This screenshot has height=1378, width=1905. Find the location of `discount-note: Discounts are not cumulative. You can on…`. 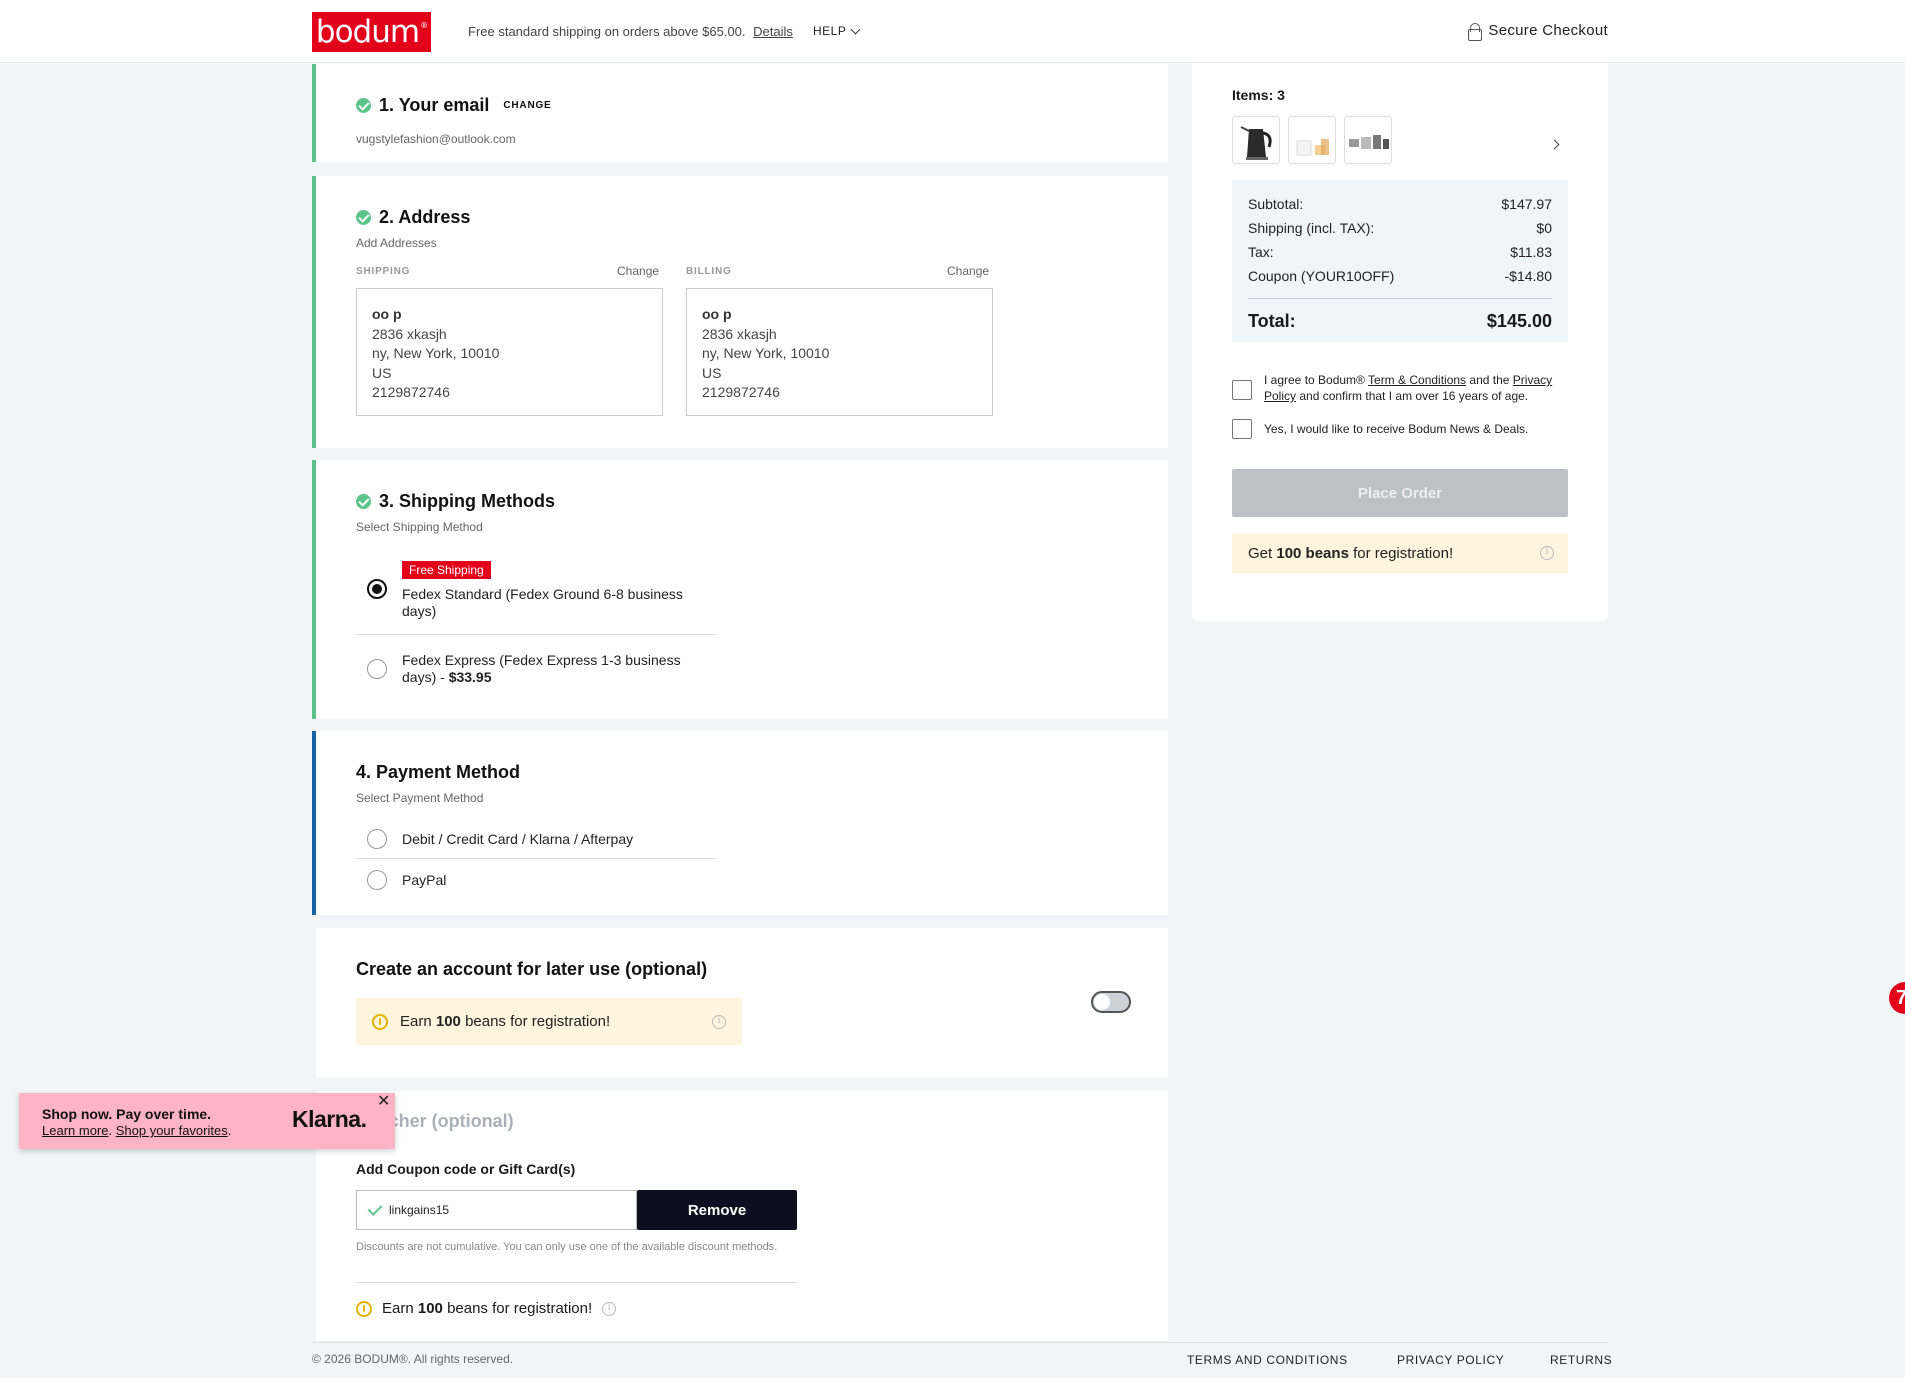

discount-note: Discounts are not cumulative. You can on… is located at coordinates (567, 1247).